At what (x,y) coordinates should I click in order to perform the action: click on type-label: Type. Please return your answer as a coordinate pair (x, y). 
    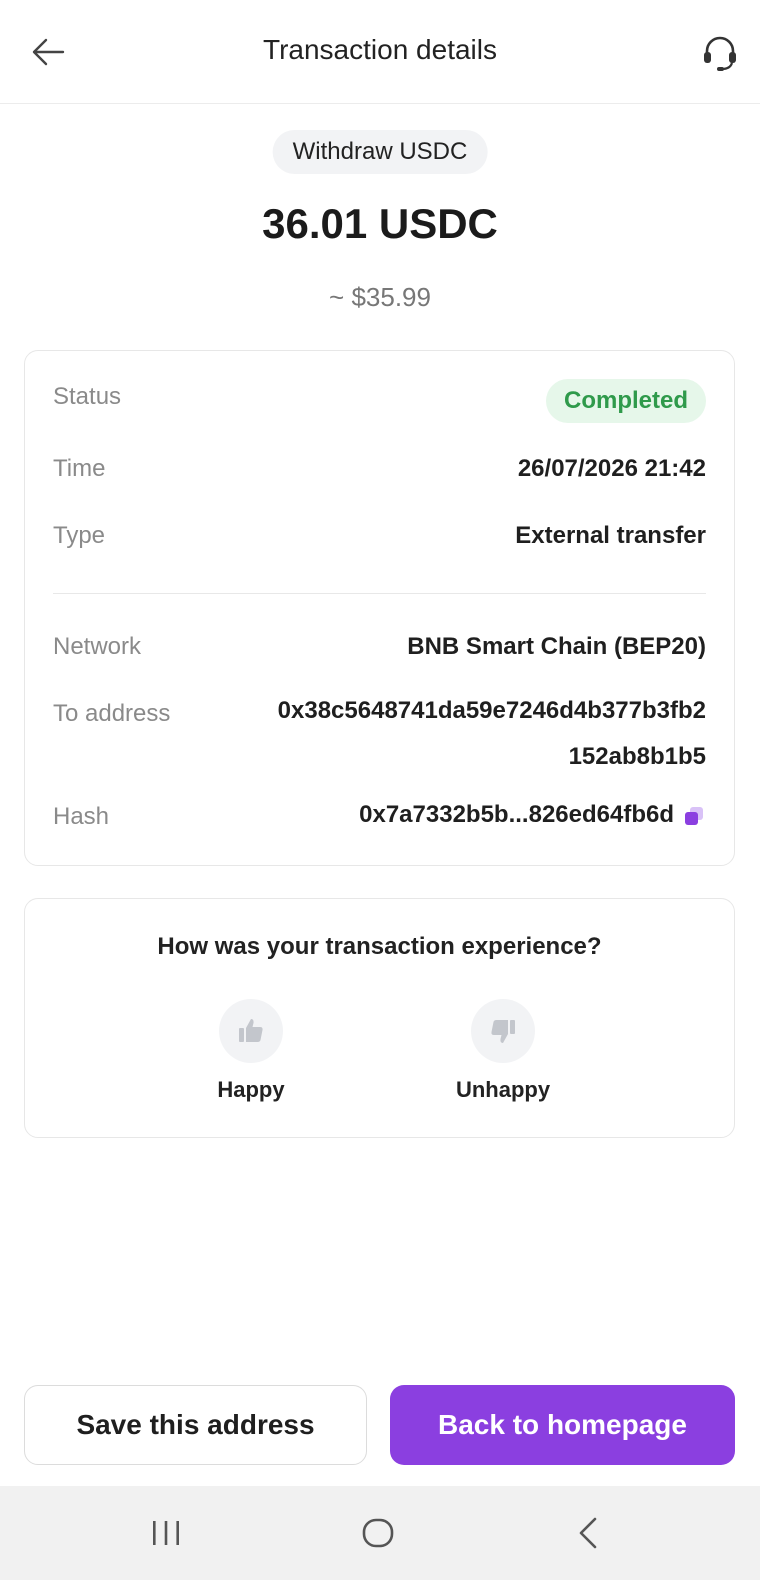
    Looking at the image, I should click on (79, 535).